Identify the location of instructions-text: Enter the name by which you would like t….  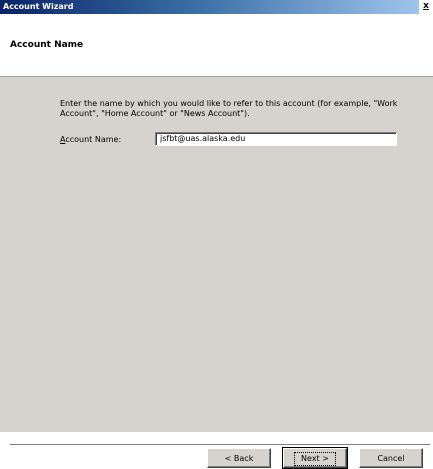
(229, 108).